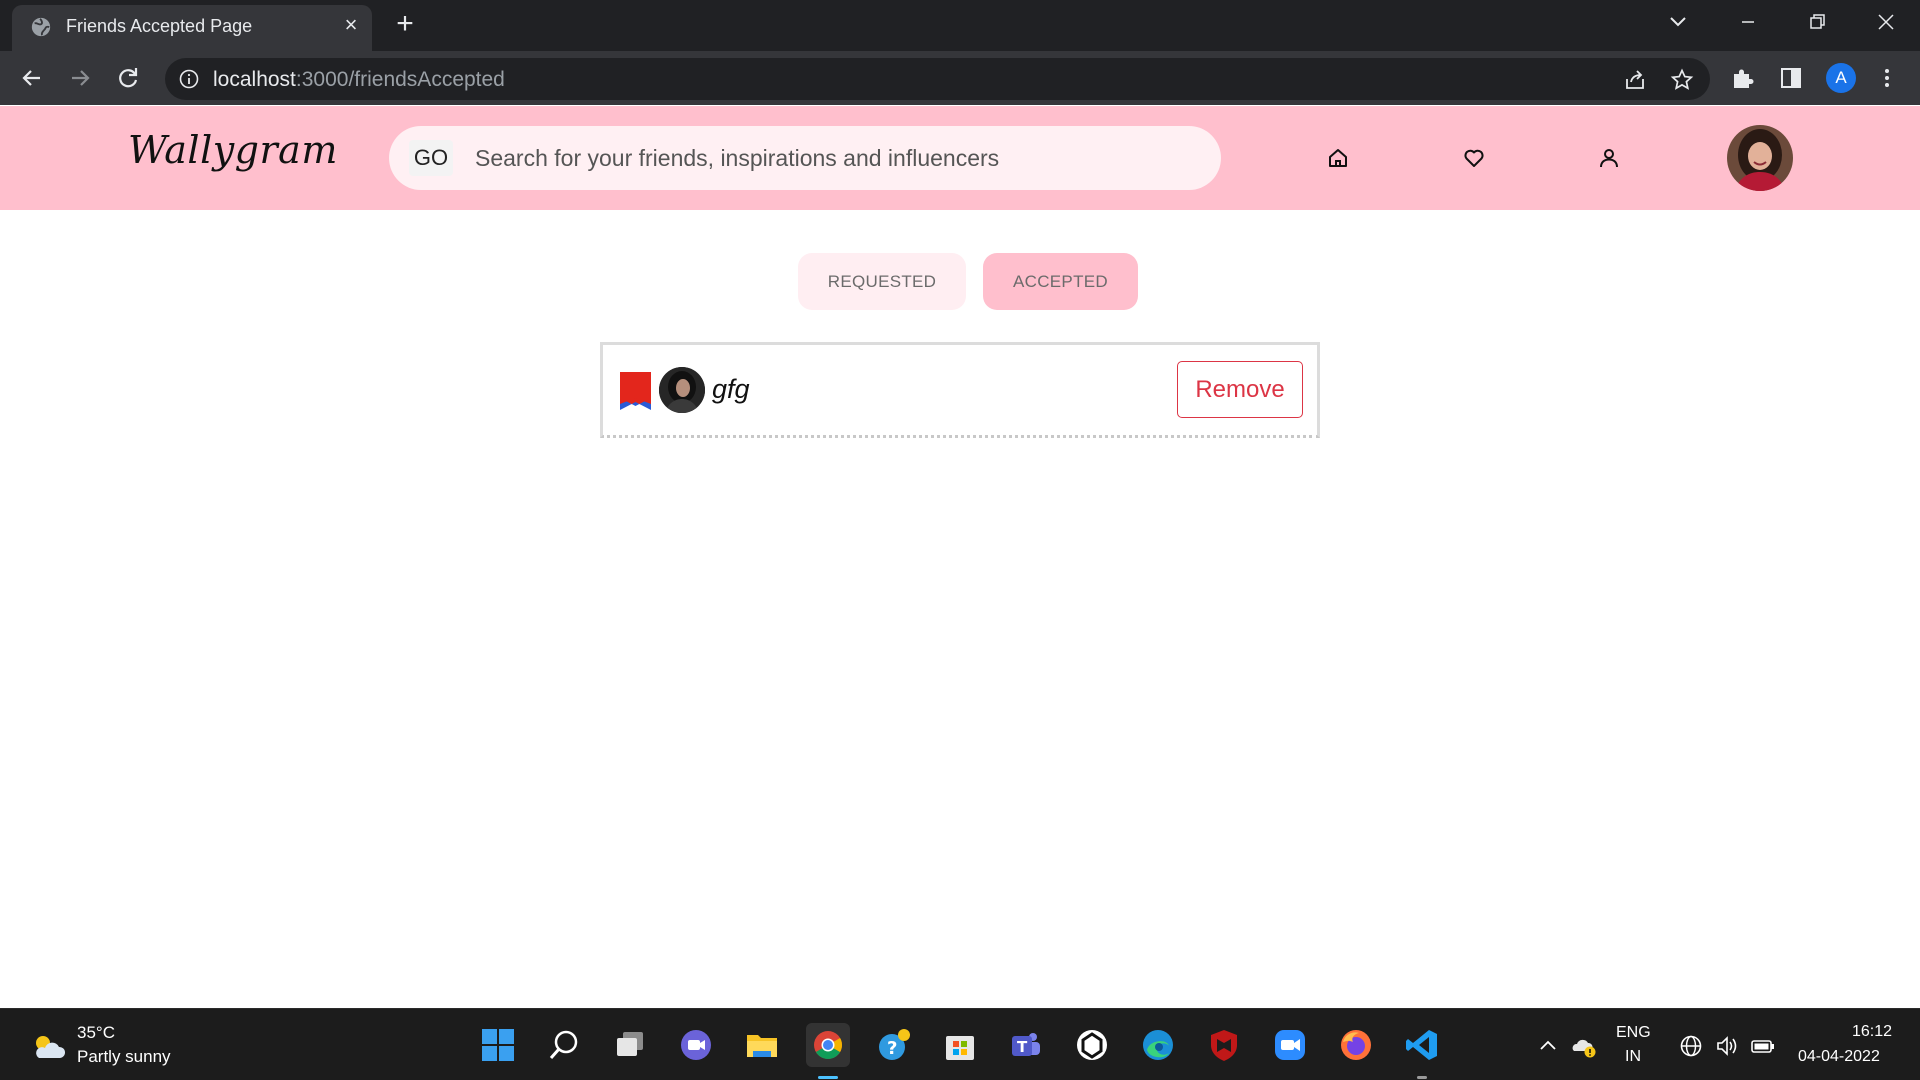  Describe the element at coordinates (359, 80) in the screenshot. I see `url-text: localhost:3000/friendsAccepted` at that location.